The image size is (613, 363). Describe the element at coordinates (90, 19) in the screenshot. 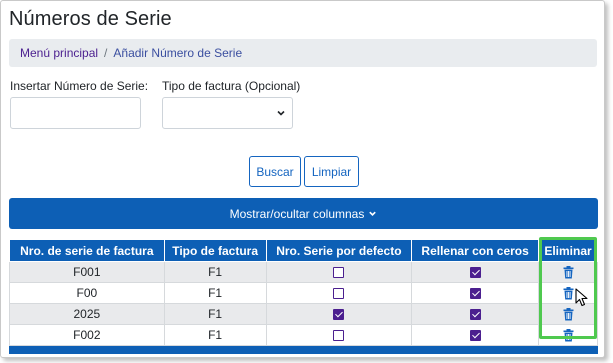

I see `page-title: Números de Serie` at that location.